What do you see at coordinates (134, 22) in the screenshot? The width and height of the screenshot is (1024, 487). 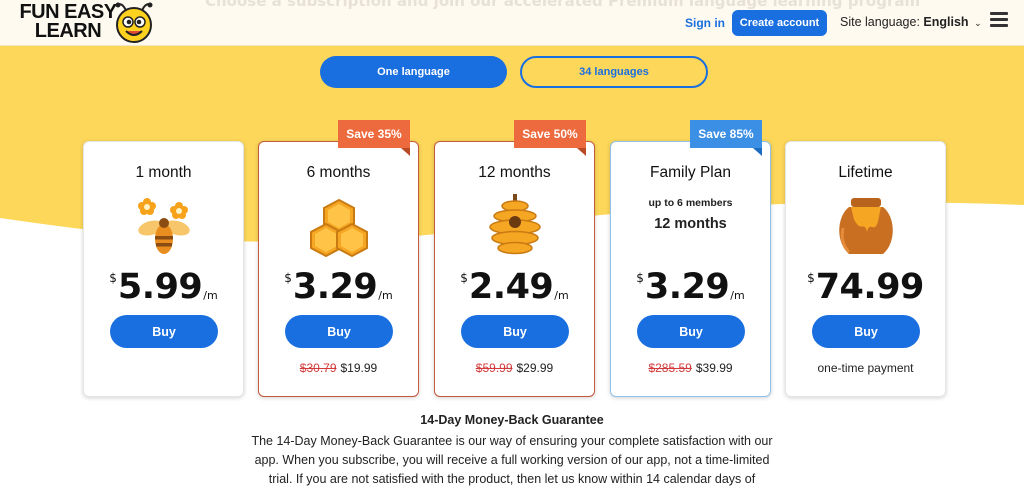 I see `bee-mascot-icon` at bounding box center [134, 22].